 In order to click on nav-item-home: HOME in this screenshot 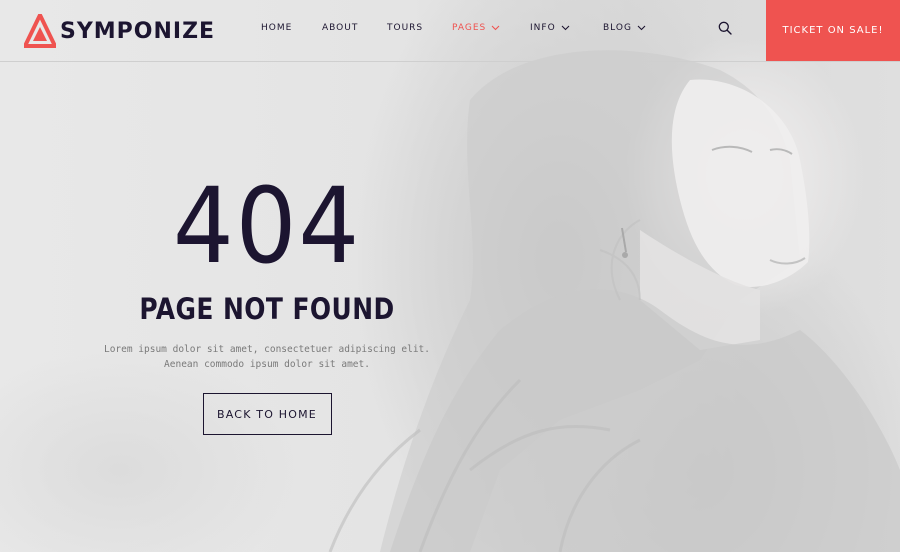, I will do `click(276, 28)`.